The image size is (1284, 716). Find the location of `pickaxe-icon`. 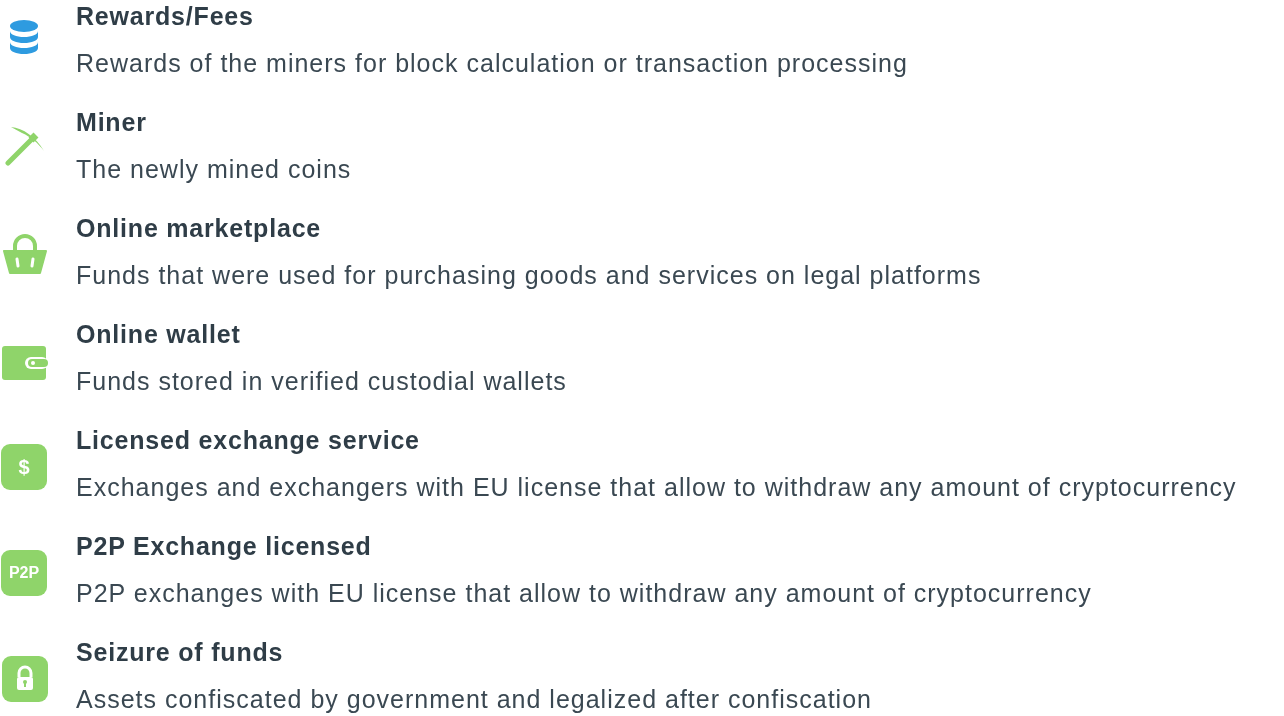

pickaxe-icon is located at coordinates (24, 146).